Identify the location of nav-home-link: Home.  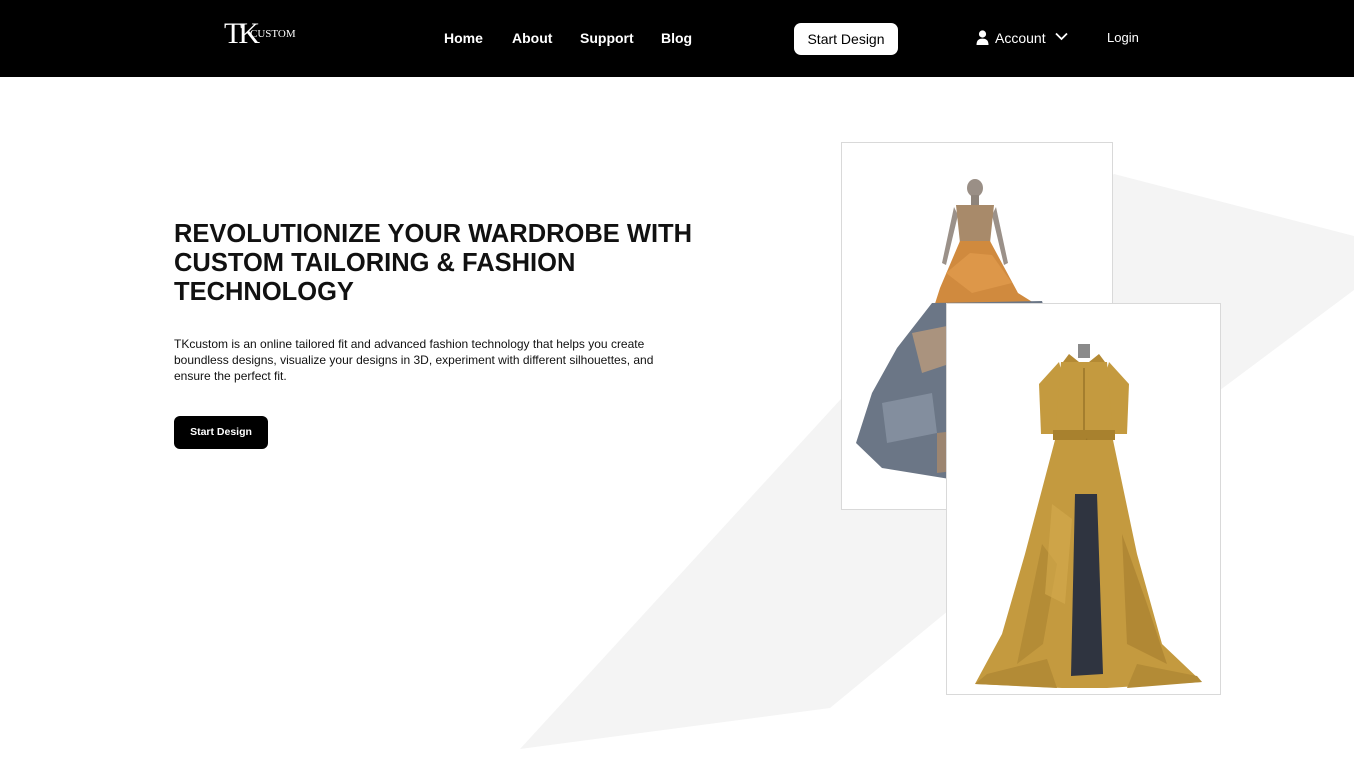
(463, 38).